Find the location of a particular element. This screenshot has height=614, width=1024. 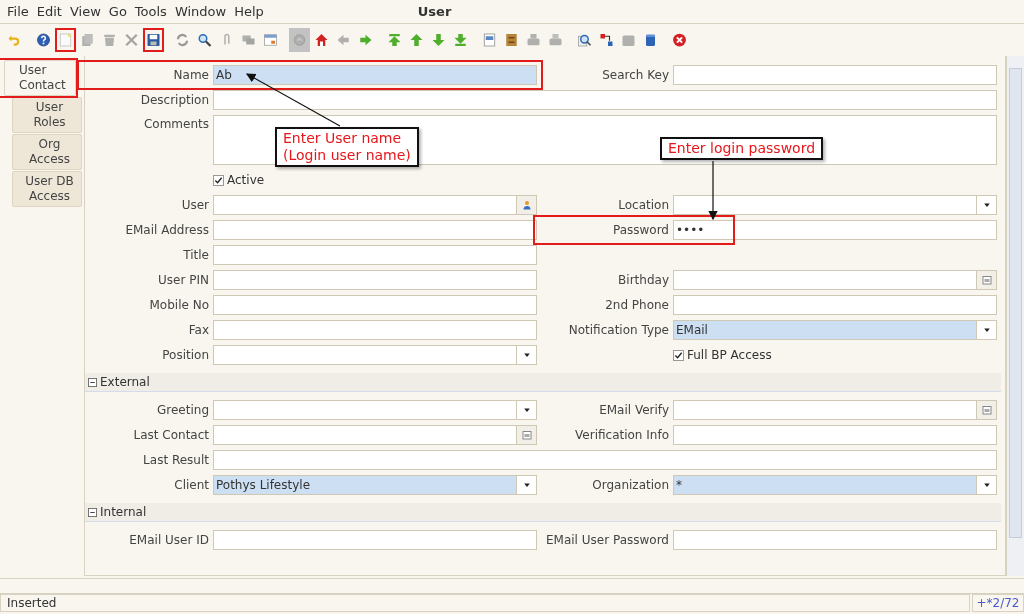

menu-item: File is located at coordinates (18, 12).